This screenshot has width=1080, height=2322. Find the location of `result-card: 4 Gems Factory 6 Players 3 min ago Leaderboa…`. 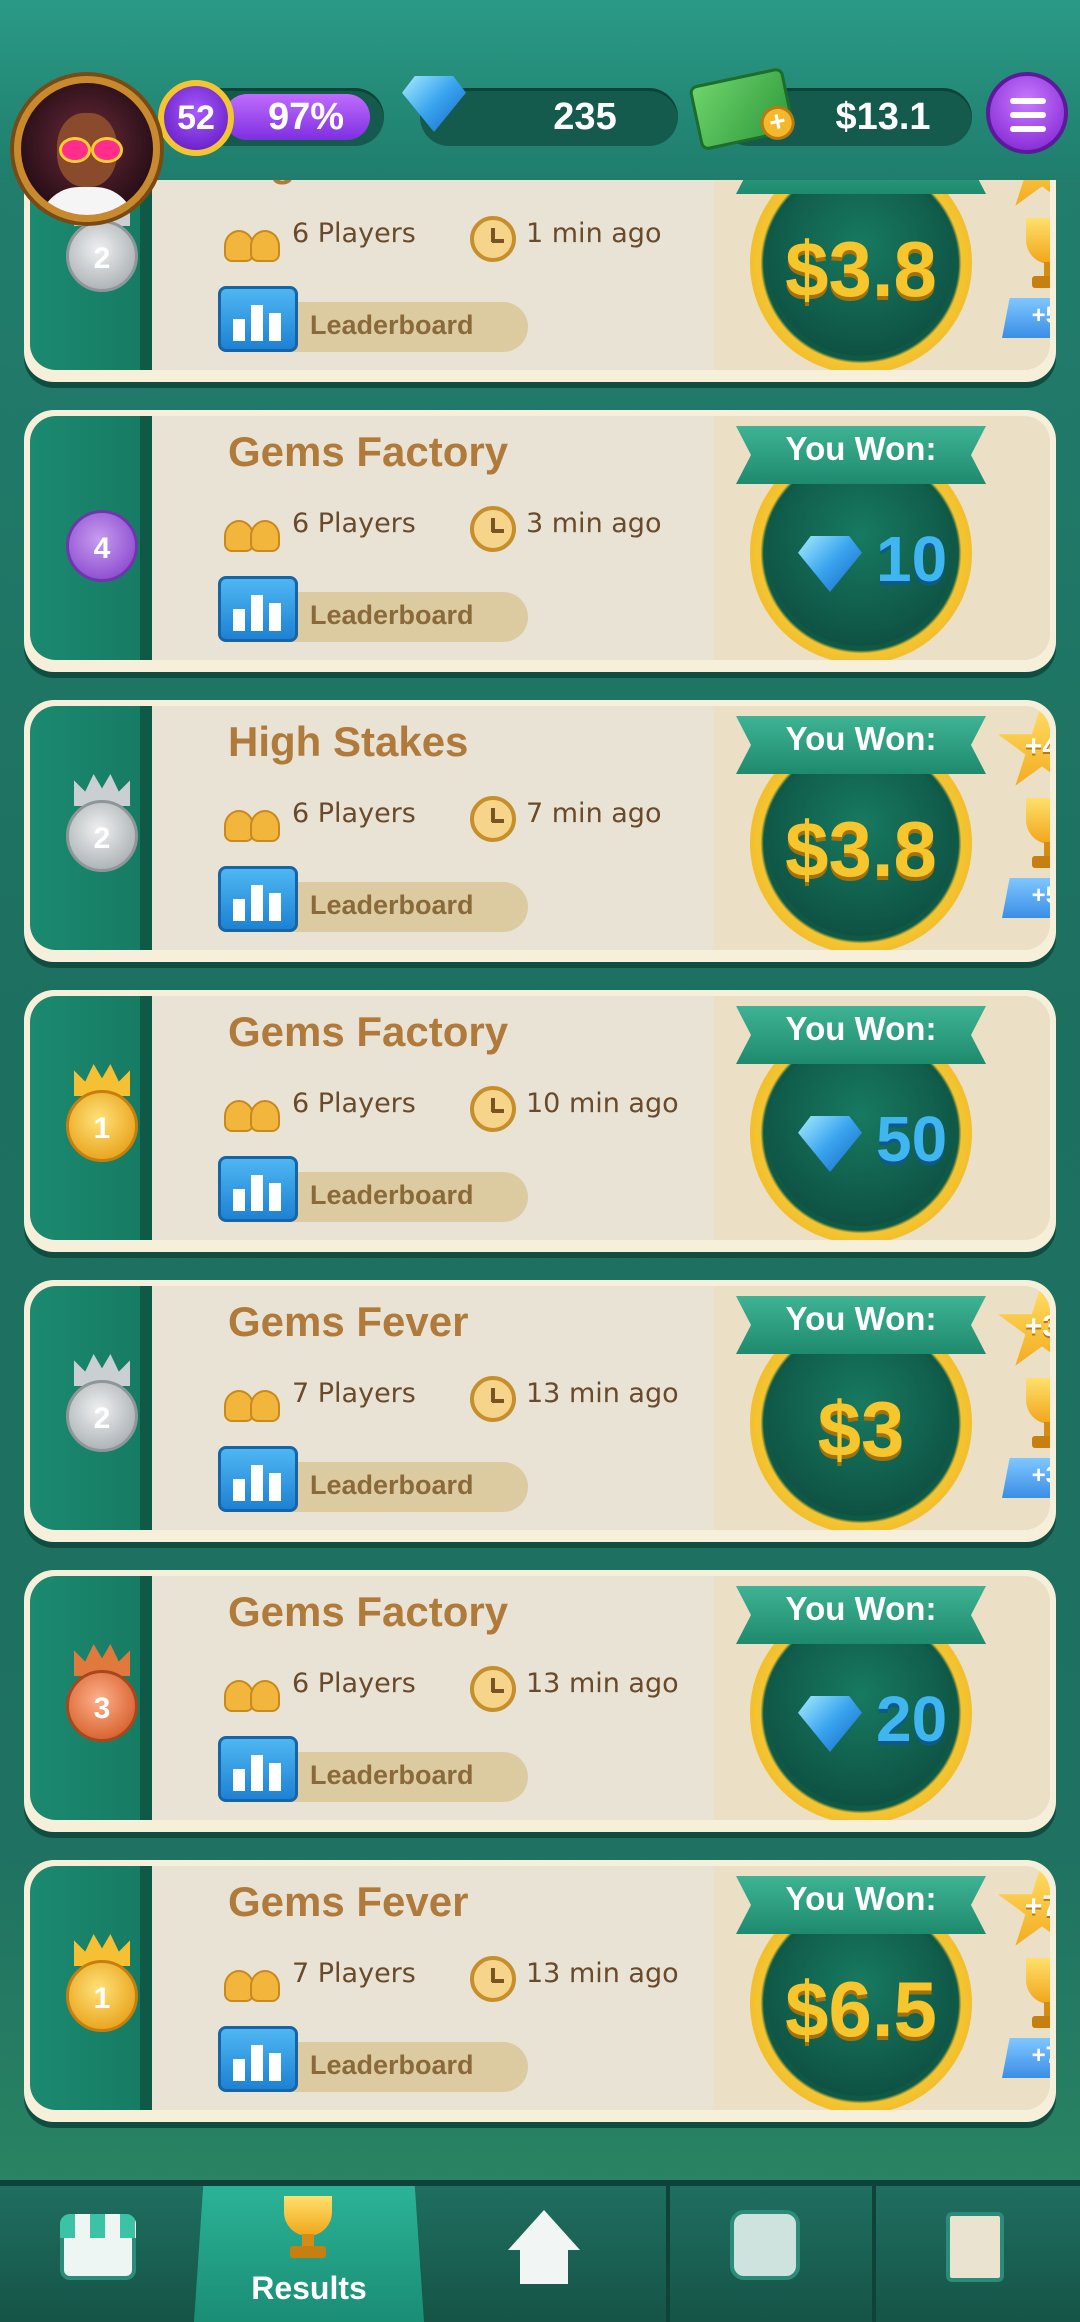

result-card: 4 Gems Factory 6 Players 3 min ago Leaderboa… is located at coordinates (540, 541).